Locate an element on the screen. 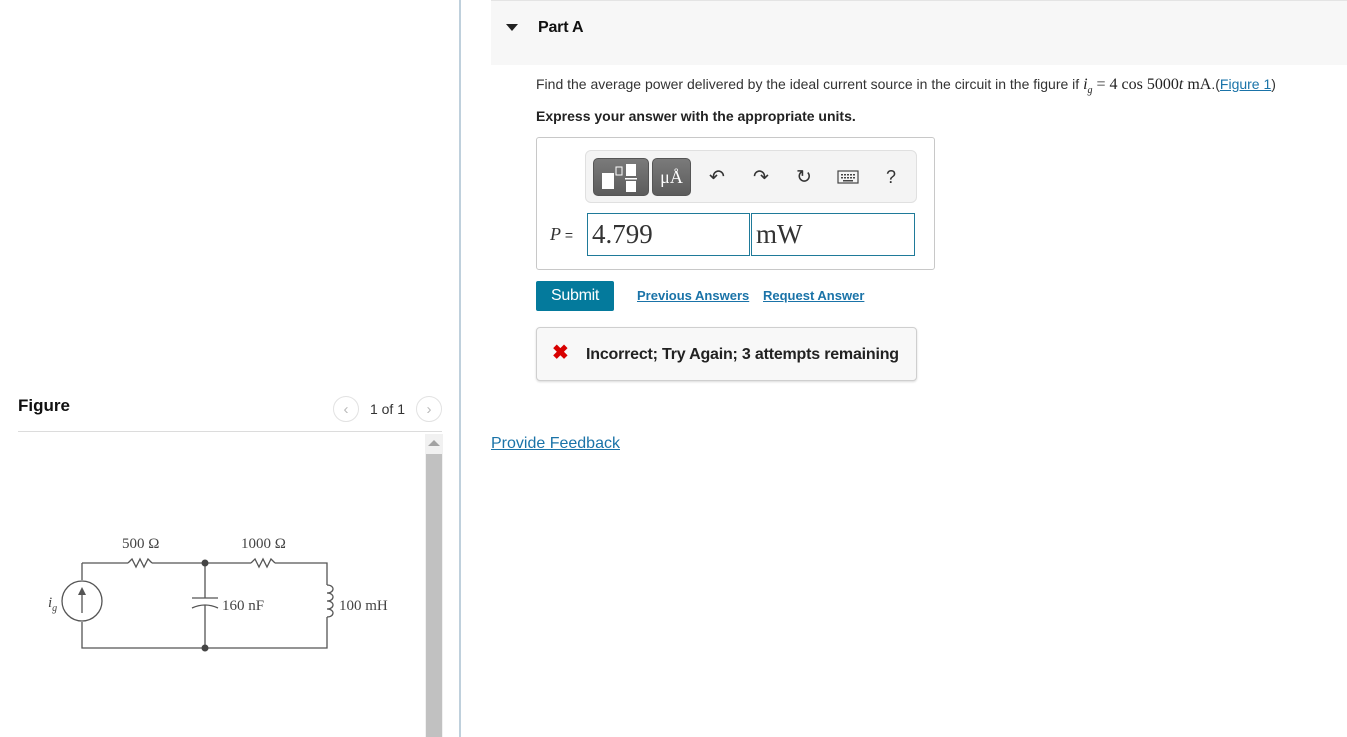 The height and width of the screenshot is (737, 1347). resistor2-label: 1000 Ω is located at coordinates (263, 544).